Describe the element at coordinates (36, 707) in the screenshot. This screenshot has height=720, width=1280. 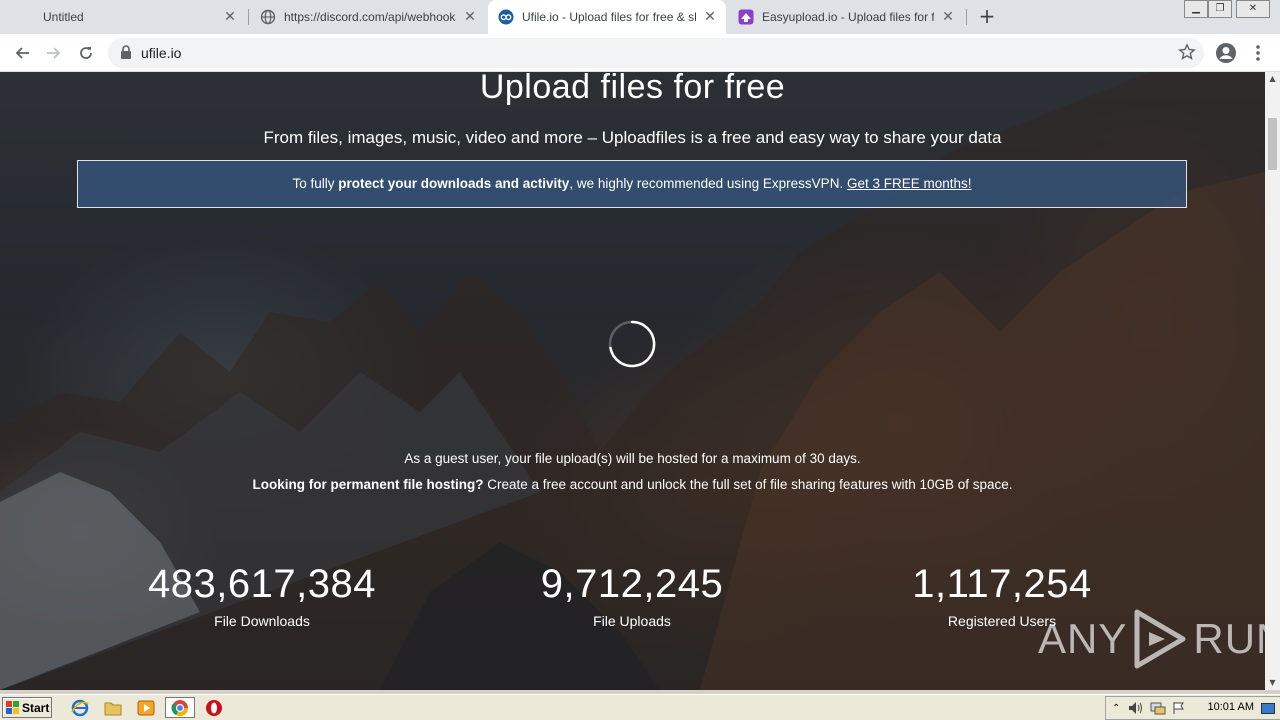
I see `start-label: Start` at that location.